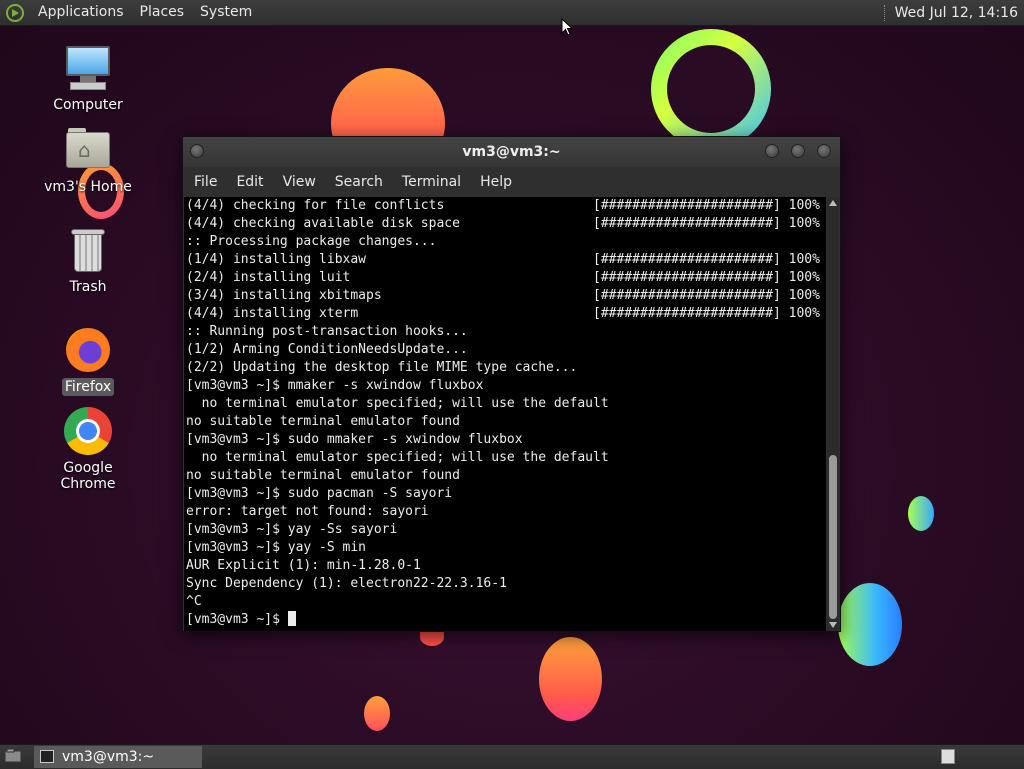  What do you see at coordinates (772, 151) in the screenshot?
I see `minimize-icon` at bounding box center [772, 151].